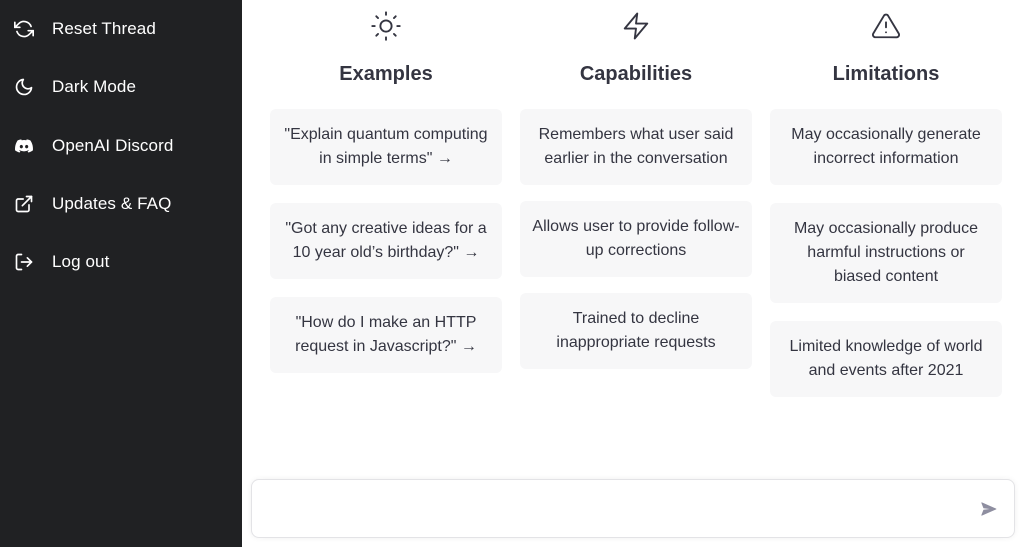 Image resolution: width=1024 pixels, height=547 pixels. Describe the element at coordinates (636, 74) in the screenshot. I see `capabilities-title: Capabilities` at that location.